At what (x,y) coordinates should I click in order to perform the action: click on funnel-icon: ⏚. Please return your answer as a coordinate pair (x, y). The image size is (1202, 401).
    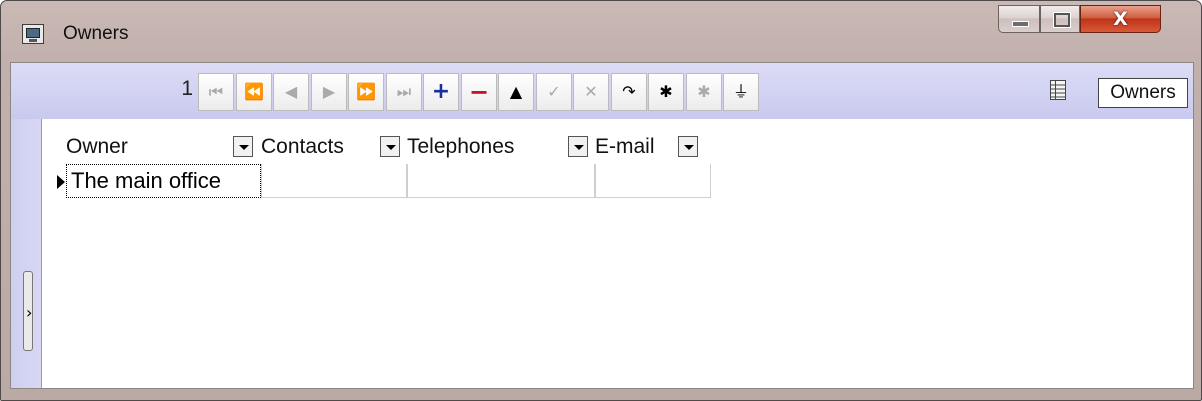
    Looking at the image, I should click on (740, 91).